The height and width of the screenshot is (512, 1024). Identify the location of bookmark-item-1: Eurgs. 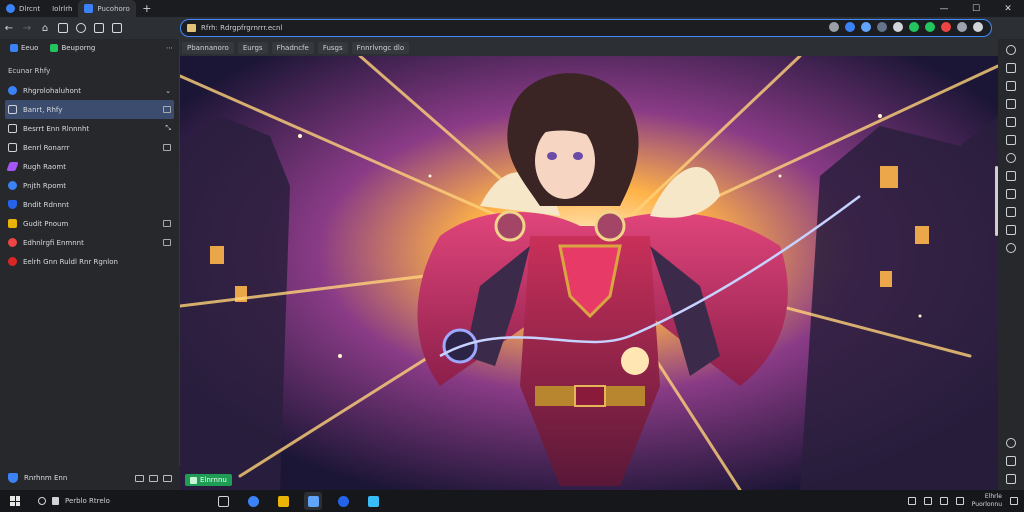
(252, 47).